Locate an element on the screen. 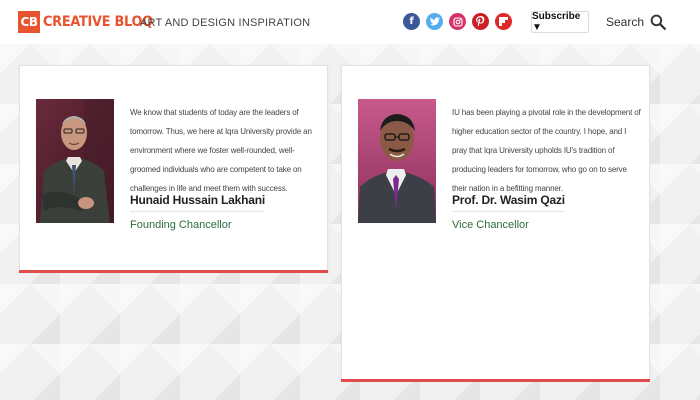  site-tagline: ART AND DESIGN INSPIRATION is located at coordinates (225, 23).